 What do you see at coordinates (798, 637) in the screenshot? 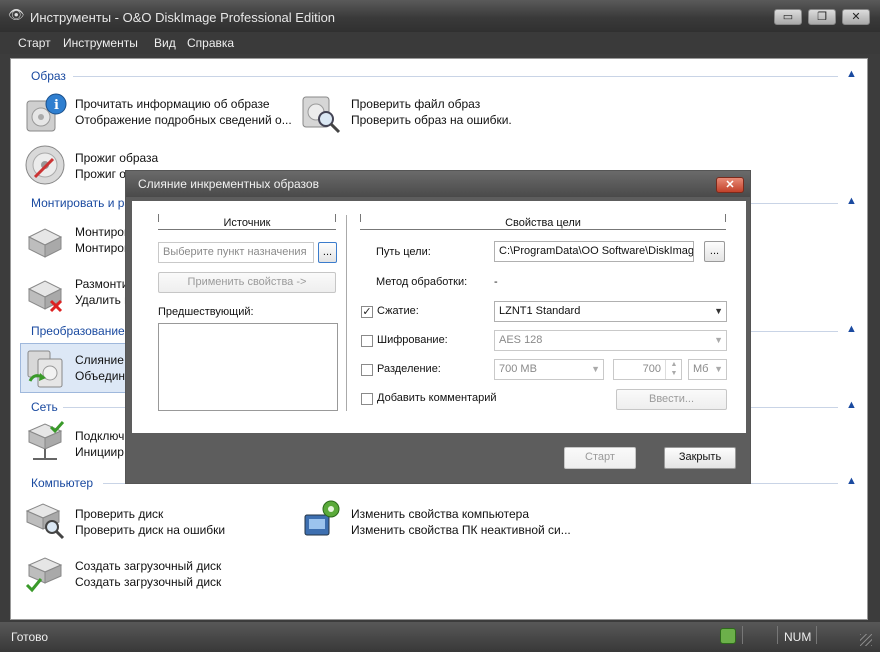
I see `num-lock-indicator: NUM` at bounding box center [798, 637].